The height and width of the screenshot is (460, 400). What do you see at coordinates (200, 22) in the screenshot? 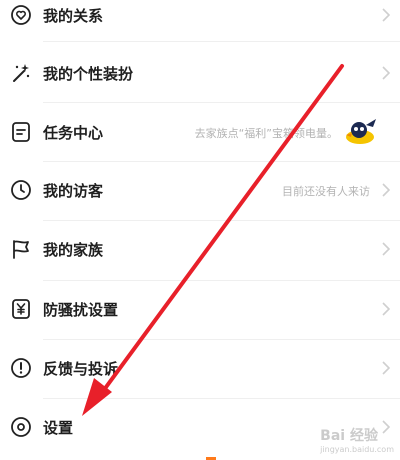
I see `menu-item-relations: 我的关系` at bounding box center [200, 22].